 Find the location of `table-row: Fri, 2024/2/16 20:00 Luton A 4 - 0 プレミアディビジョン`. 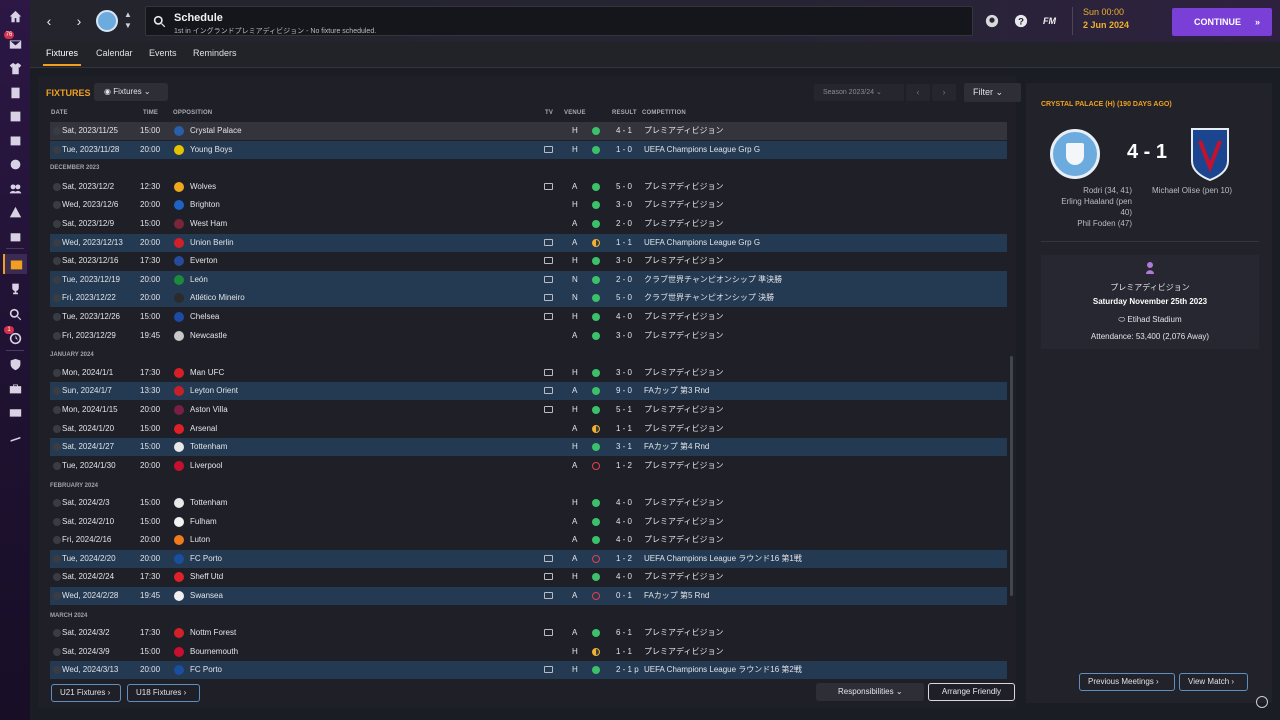

table-row: Fri, 2024/2/16 20:00 Luton A 4 - 0 プレミアディビジョン is located at coordinates (528, 540).